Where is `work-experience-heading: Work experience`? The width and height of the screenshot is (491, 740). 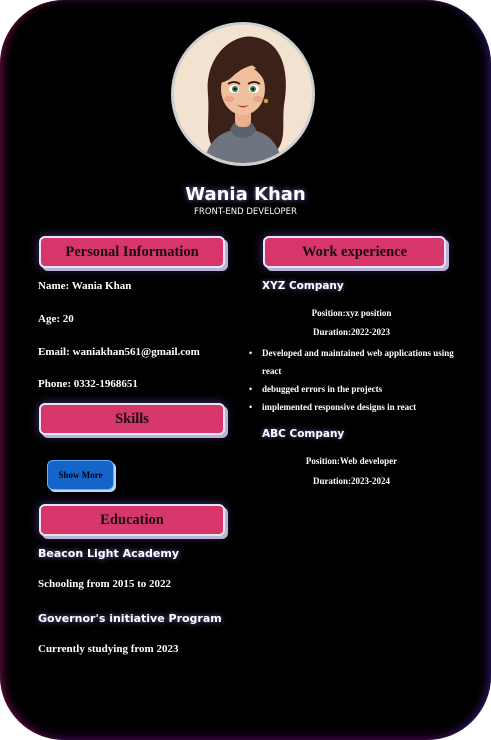 work-experience-heading: Work experience is located at coordinates (354, 252).